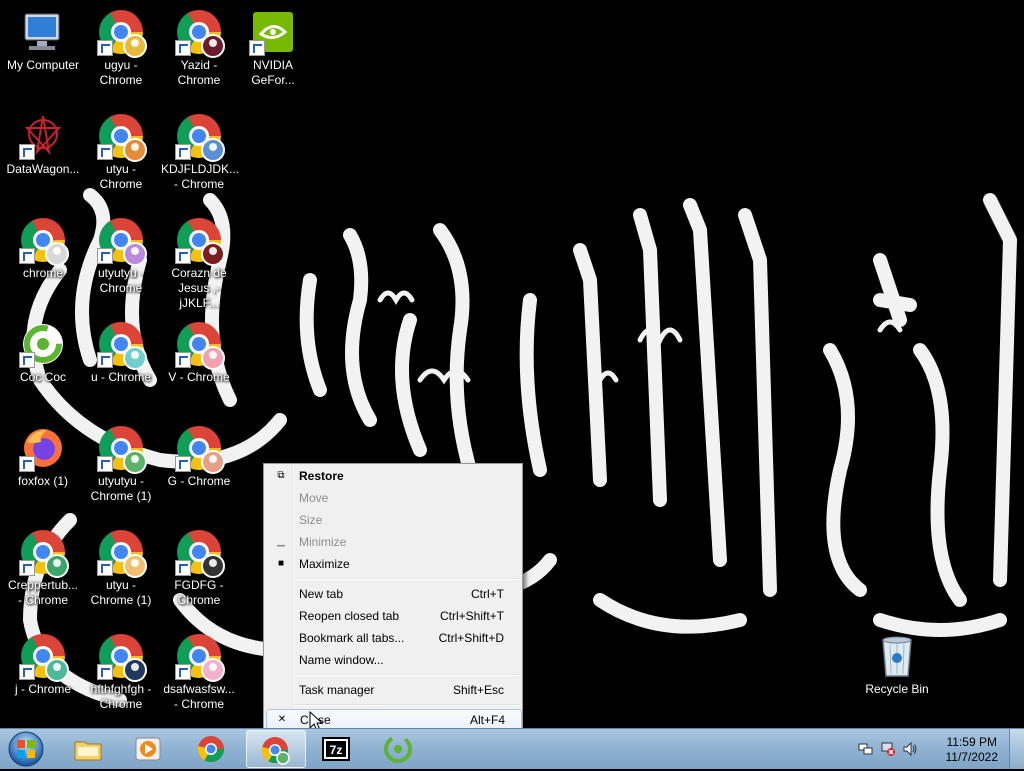 This screenshot has width=1024, height=771. Describe the element at coordinates (149, 748) in the screenshot. I see `taskbar-button-media-player` at that location.